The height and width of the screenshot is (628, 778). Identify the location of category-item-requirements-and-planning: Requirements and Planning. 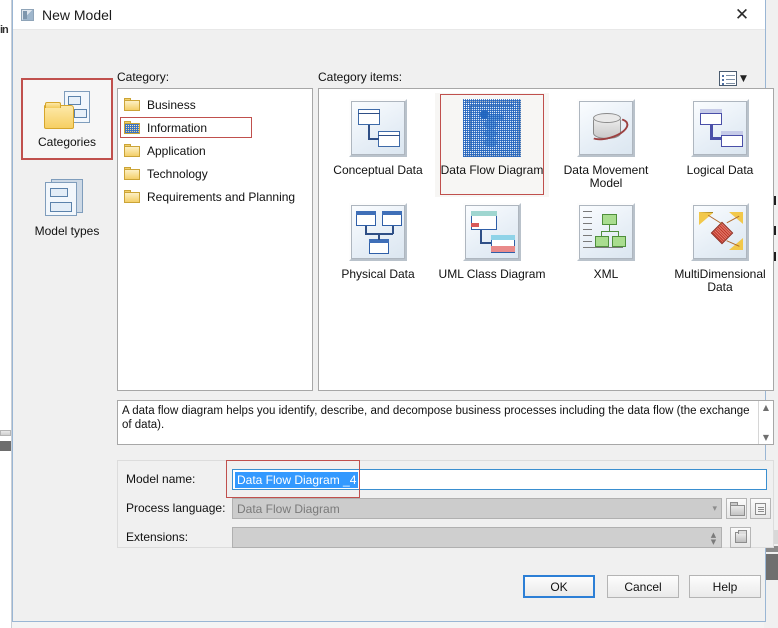
(215, 196).